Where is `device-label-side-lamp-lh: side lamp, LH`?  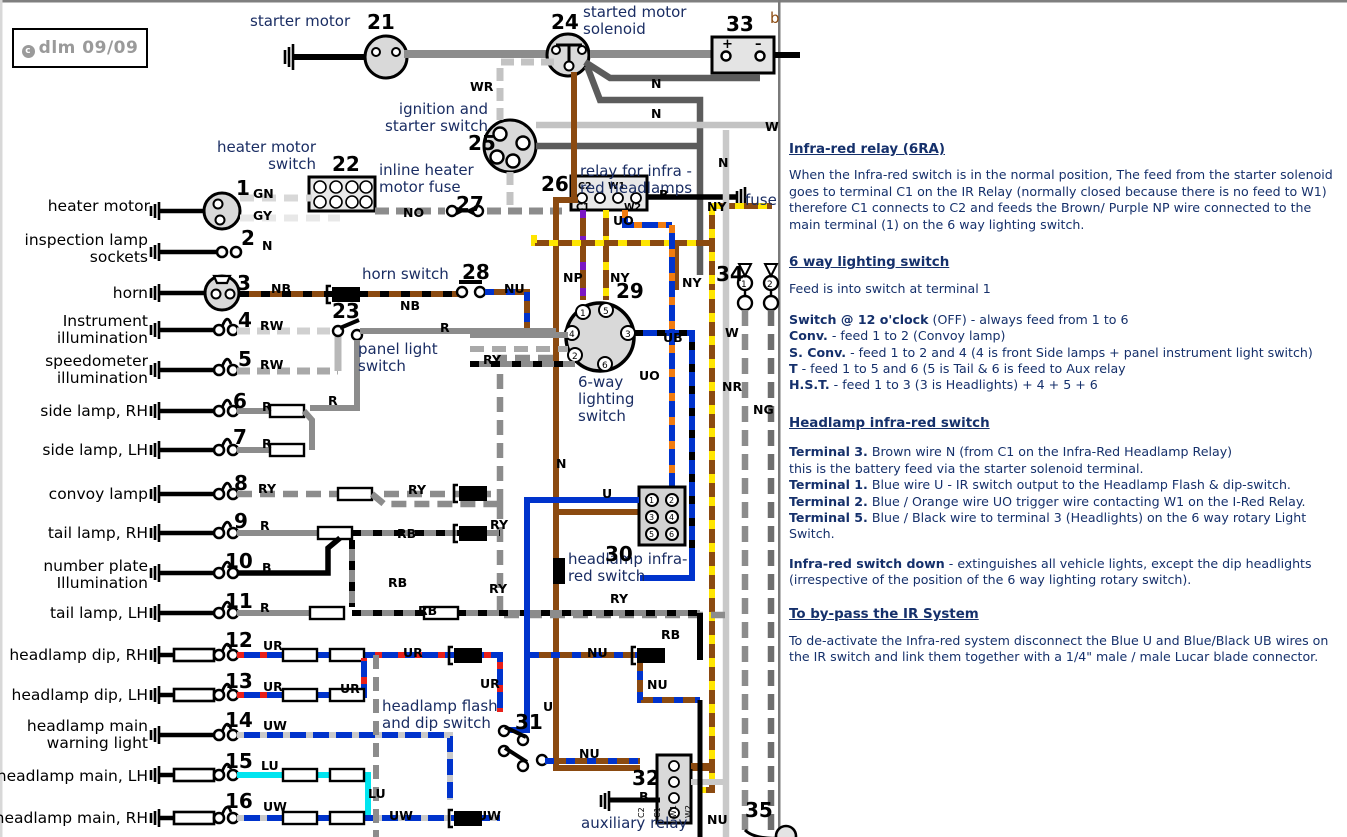
device-label-side-lamp-lh: side lamp, LH is located at coordinates (95, 450).